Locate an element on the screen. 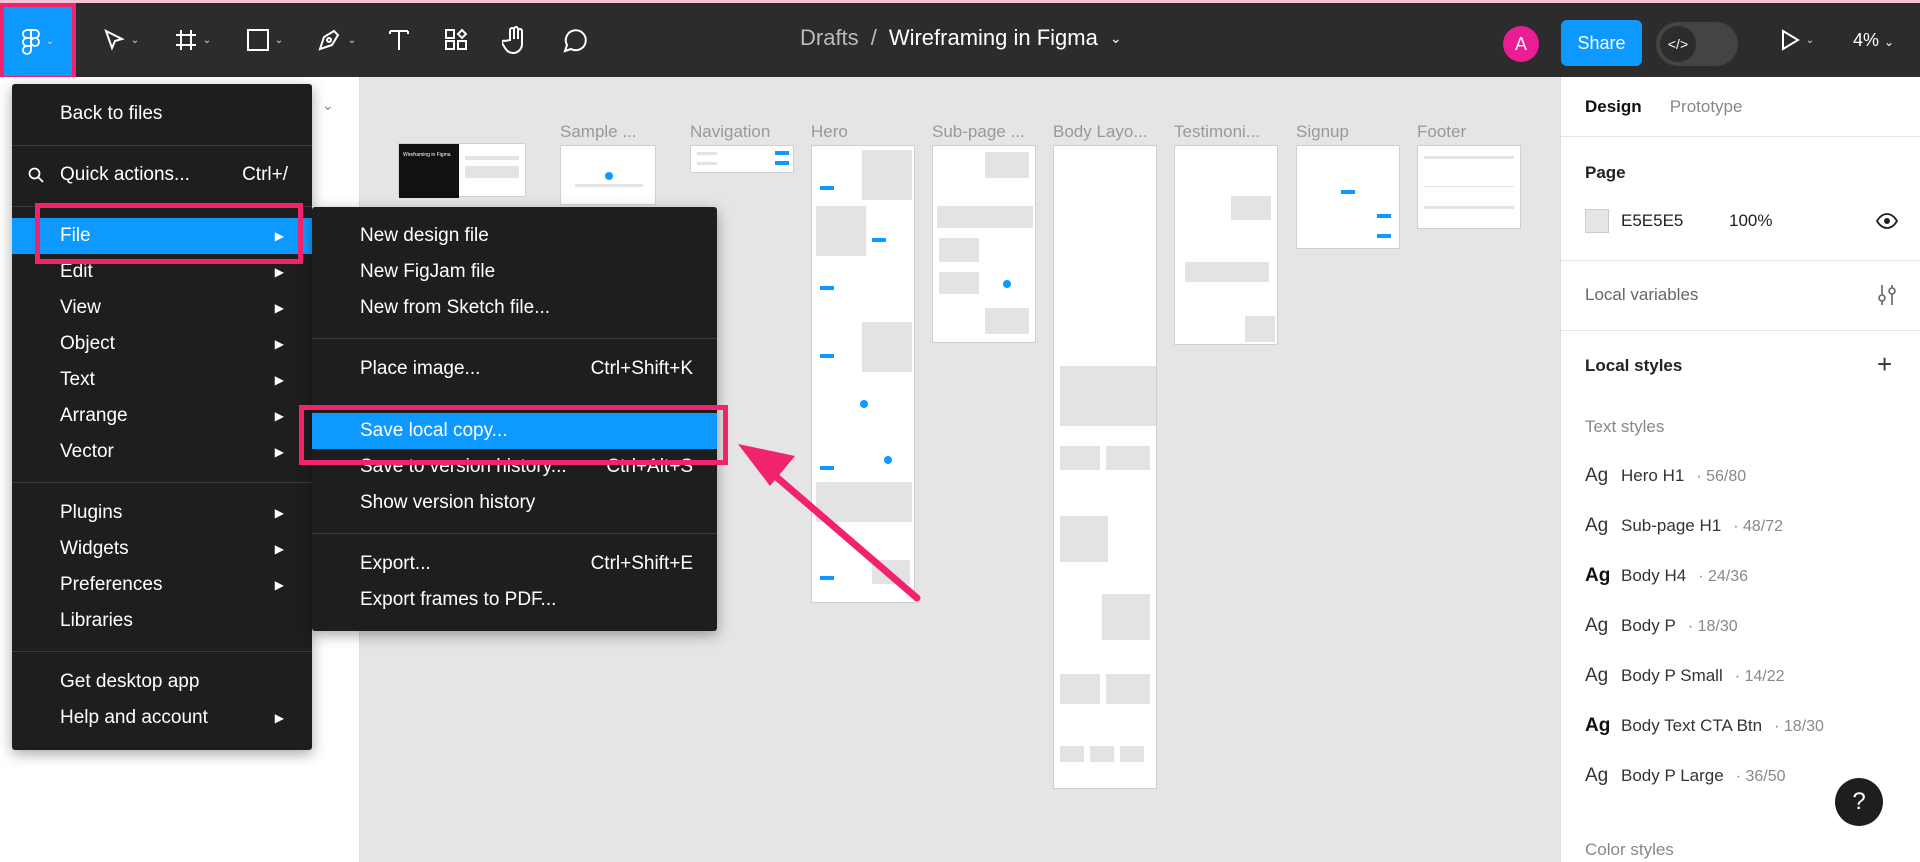 The height and width of the screenshot is (862, 1920). annotation-arrow-icon is located at coordinates (829, 523).